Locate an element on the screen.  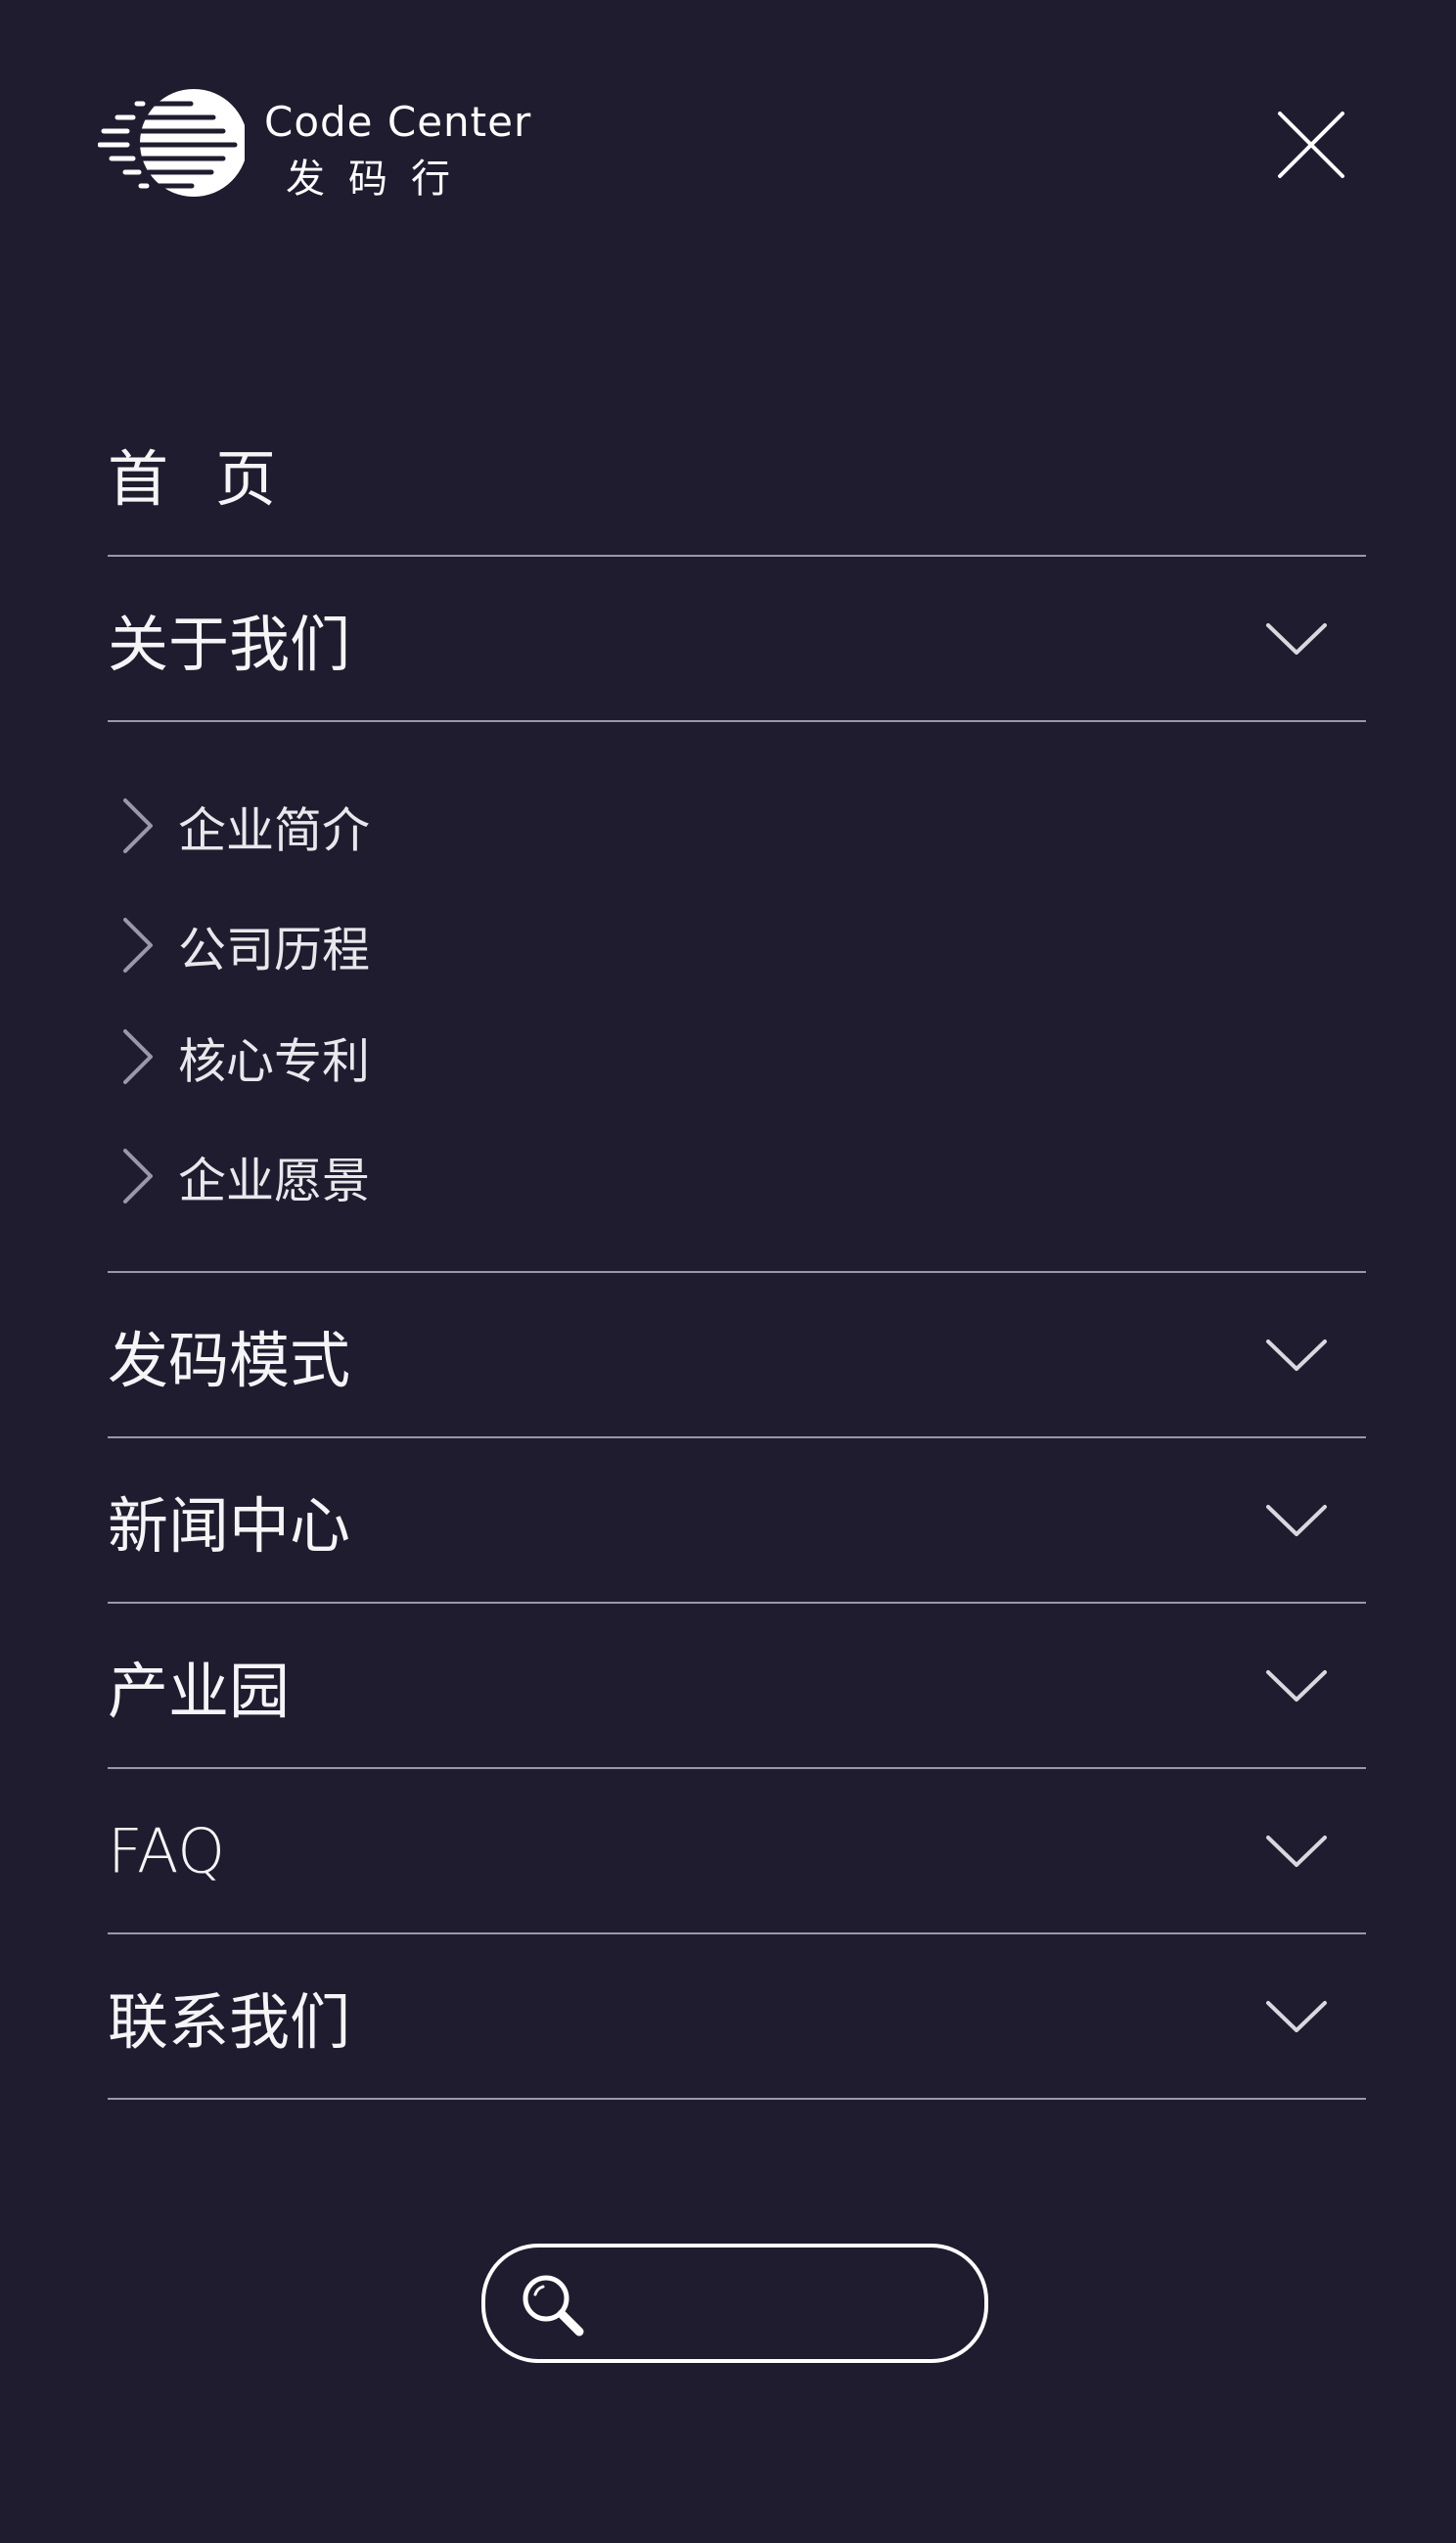
menu-item-home: 首页 is located at coordinates (737, 474).